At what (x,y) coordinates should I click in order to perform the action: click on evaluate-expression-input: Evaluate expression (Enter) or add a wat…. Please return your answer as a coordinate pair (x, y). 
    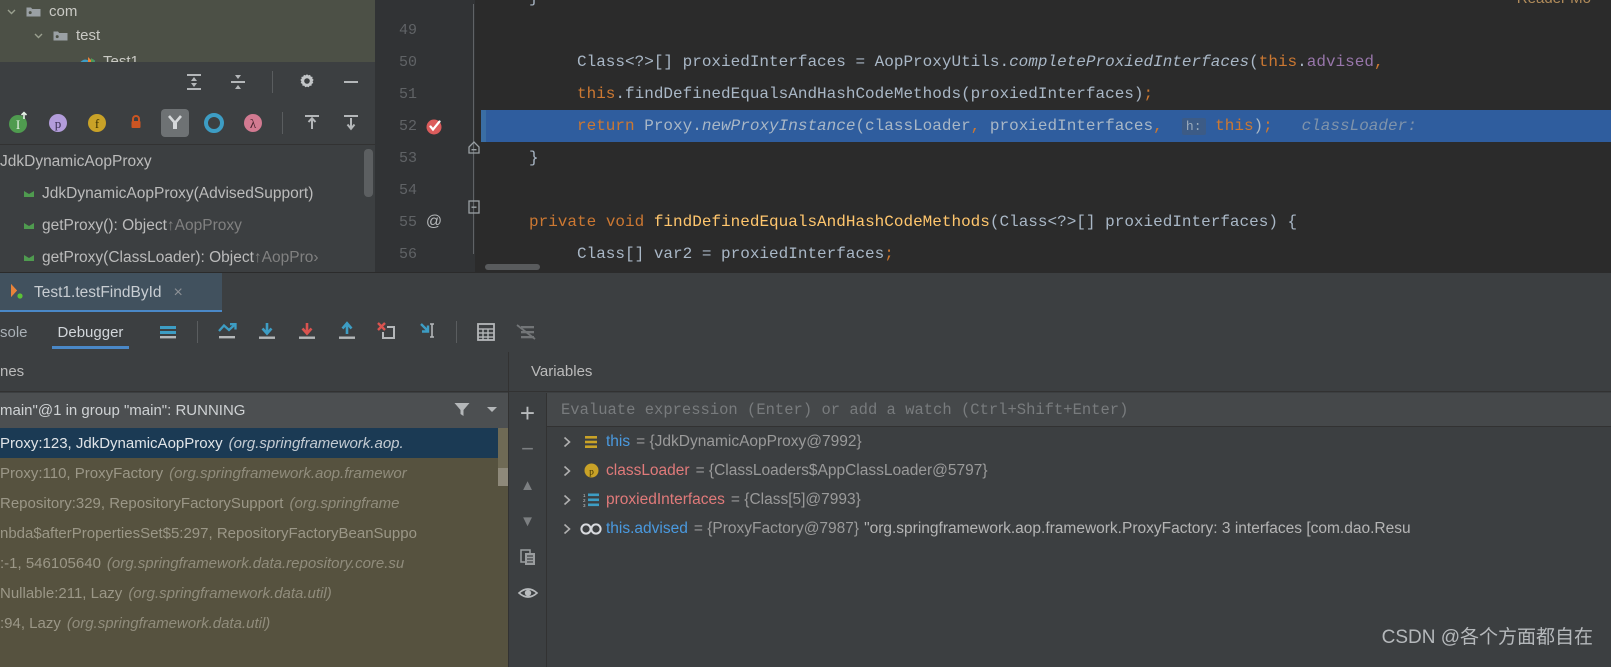
    Looking at the image, I should click on (1079, 410).